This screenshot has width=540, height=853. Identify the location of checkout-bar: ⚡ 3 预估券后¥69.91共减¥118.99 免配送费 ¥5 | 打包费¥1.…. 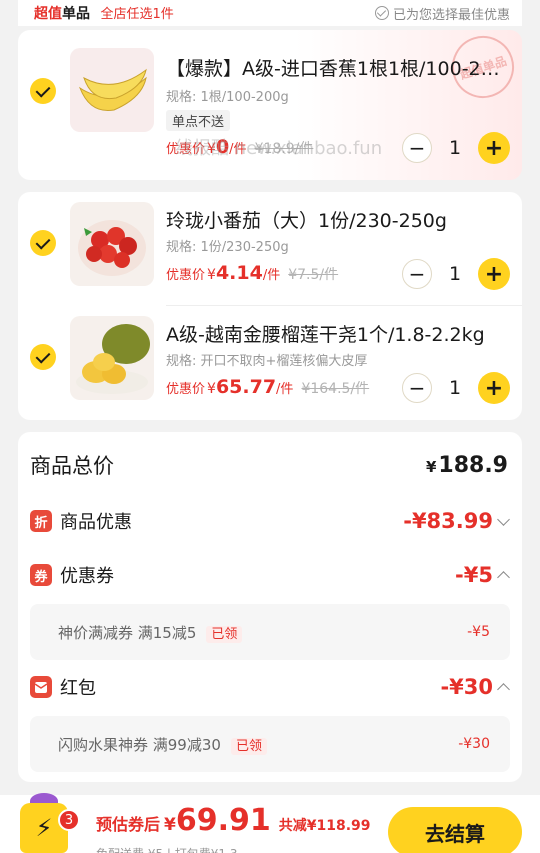
(270, 823).